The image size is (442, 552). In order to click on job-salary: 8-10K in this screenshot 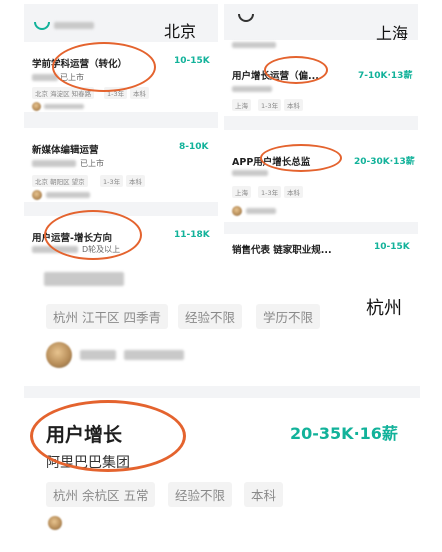, I will do `click(194, 147)`.